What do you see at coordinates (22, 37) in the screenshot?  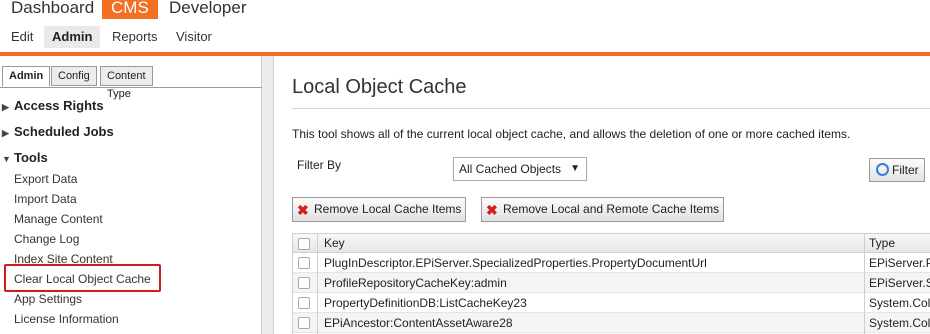 I see `subnav-edit: Edit` at bounding box center [22, 37].